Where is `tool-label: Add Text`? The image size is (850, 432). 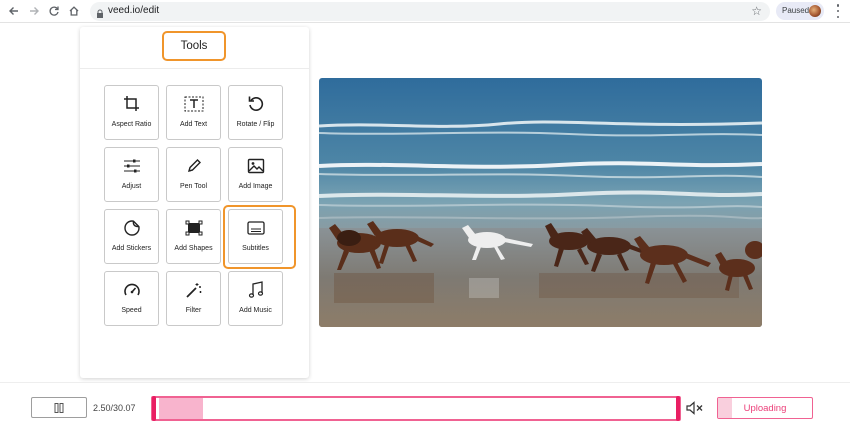
tool-label: Add Text is located at coordinates (193, 124).